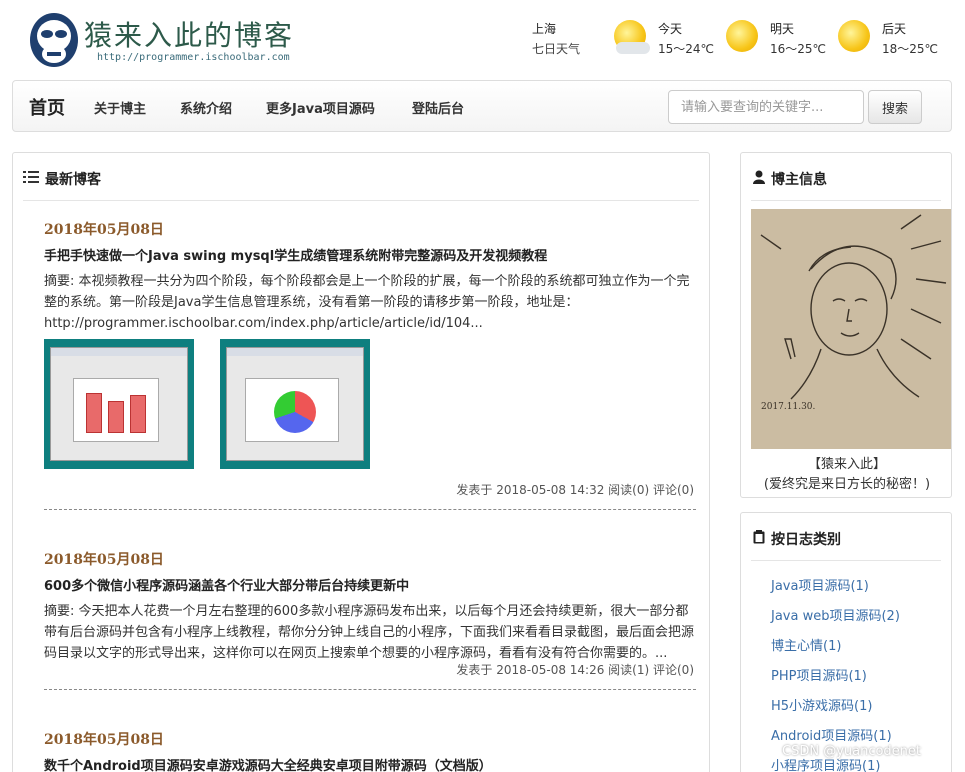 This screenshot has width=965, height=772. Describe the element at coordinates (835, 620) in the screenshot. I see `category-link: Java web项目源码(2)` at that location.